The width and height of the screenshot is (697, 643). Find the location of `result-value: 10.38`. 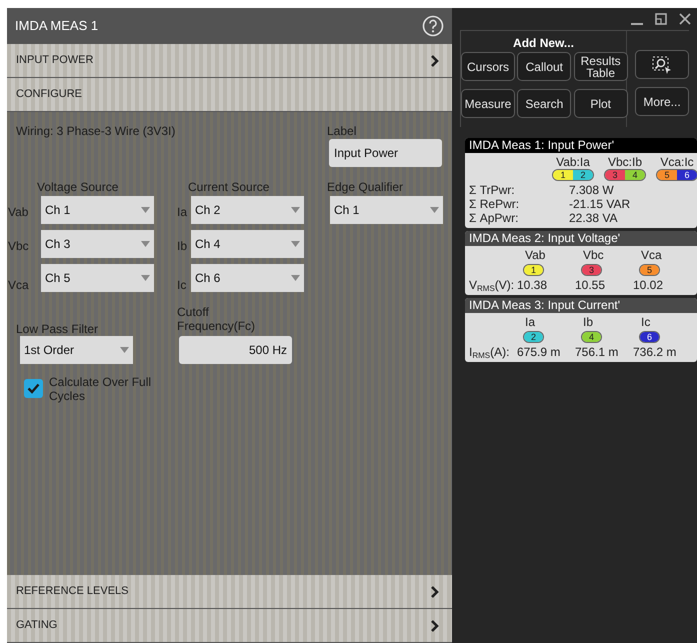

result-value: 10.38 is located at coordinates (532, 285).